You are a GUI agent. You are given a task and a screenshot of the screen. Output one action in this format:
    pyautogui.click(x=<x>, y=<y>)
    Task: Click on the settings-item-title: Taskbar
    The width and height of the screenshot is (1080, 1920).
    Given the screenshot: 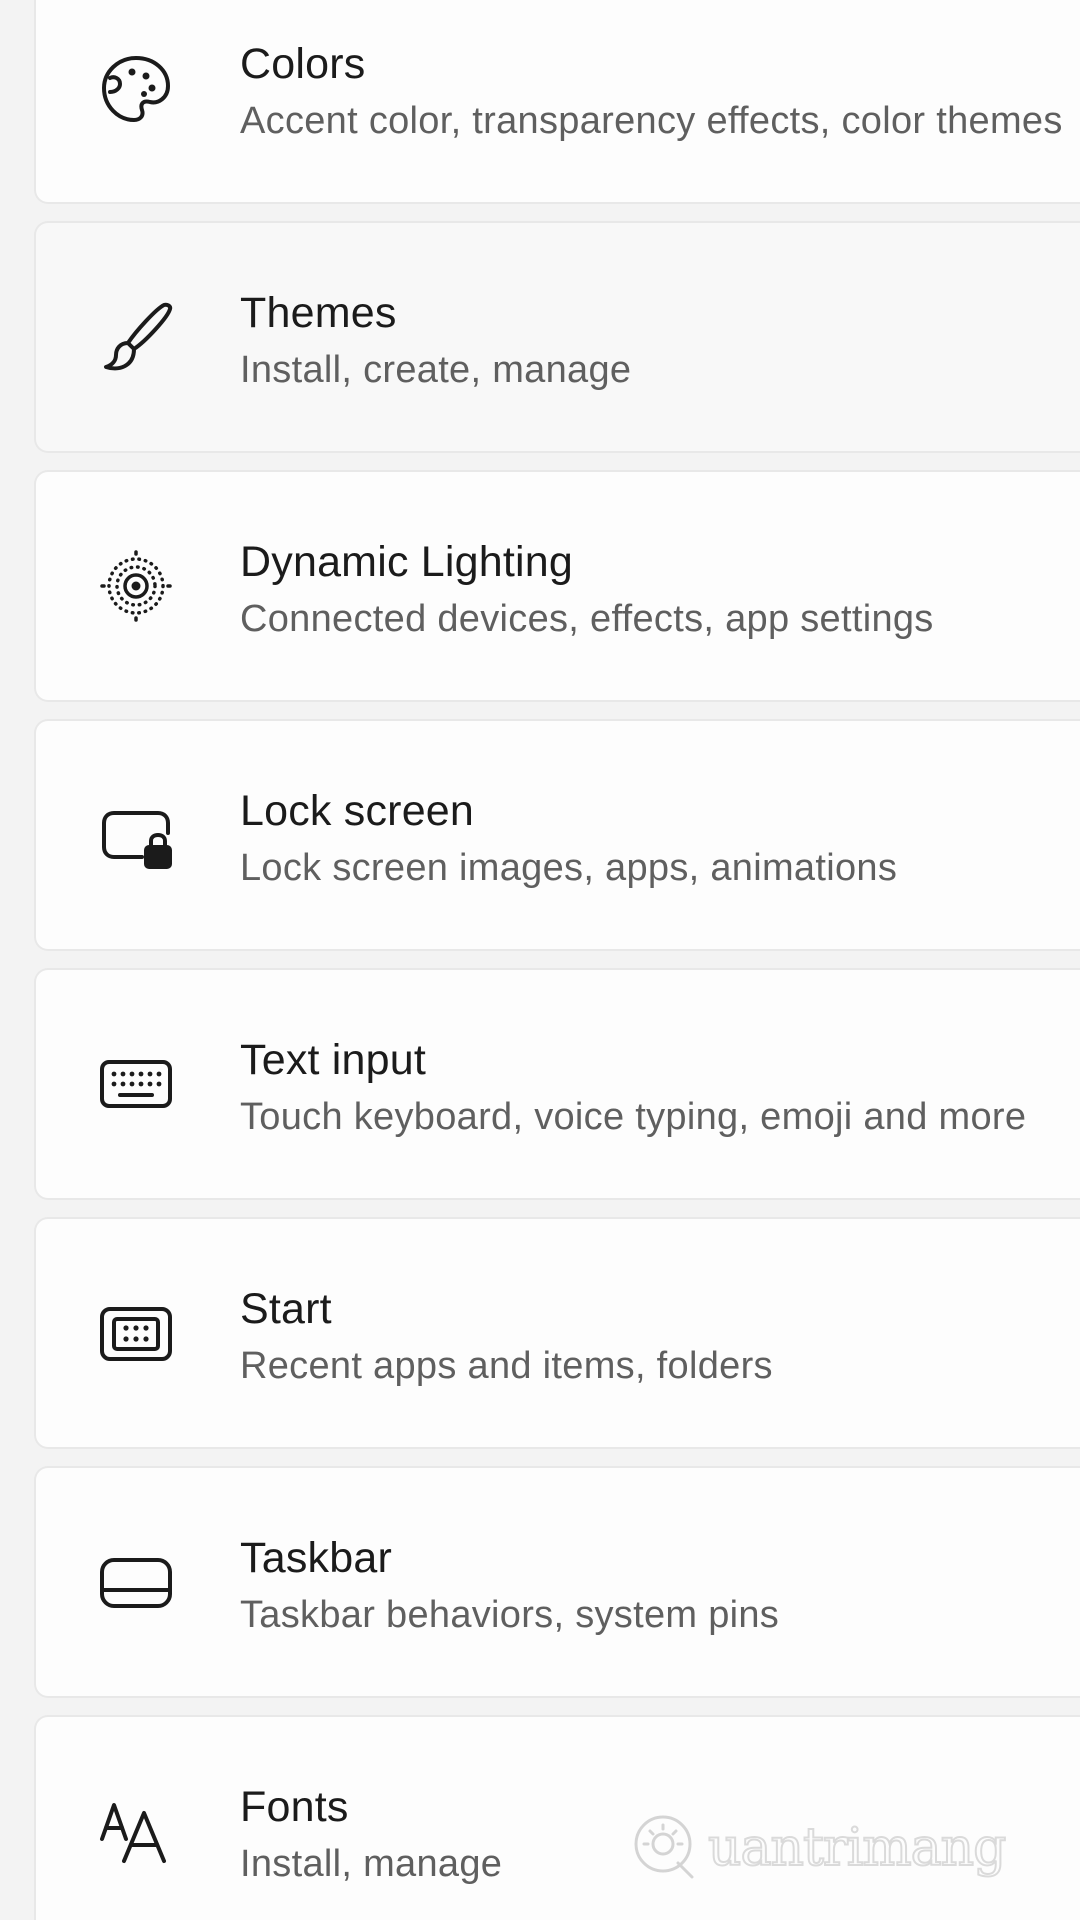 What is the action you would take?
    pyautogui.click(x=316, y=1558)
    